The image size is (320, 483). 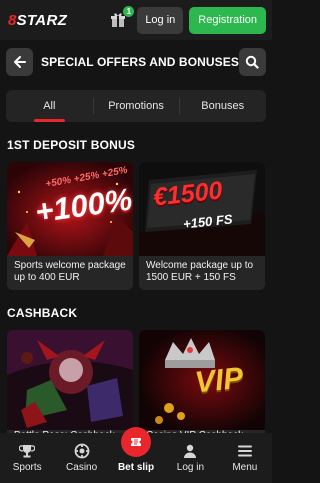 I want to click on logo-prefix: 8, so click(x=12, y=20).